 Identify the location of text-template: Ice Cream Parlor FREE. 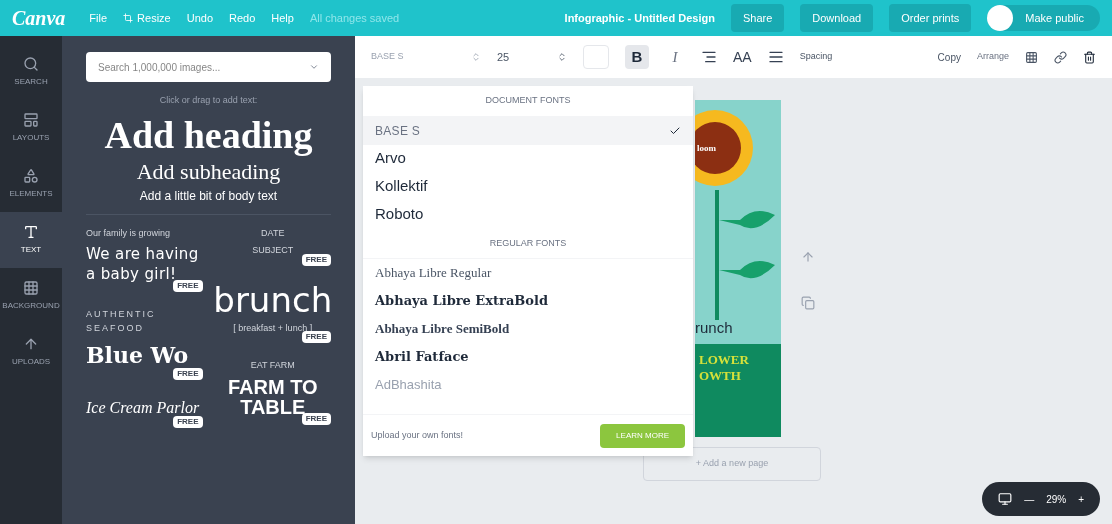
(144, 412).